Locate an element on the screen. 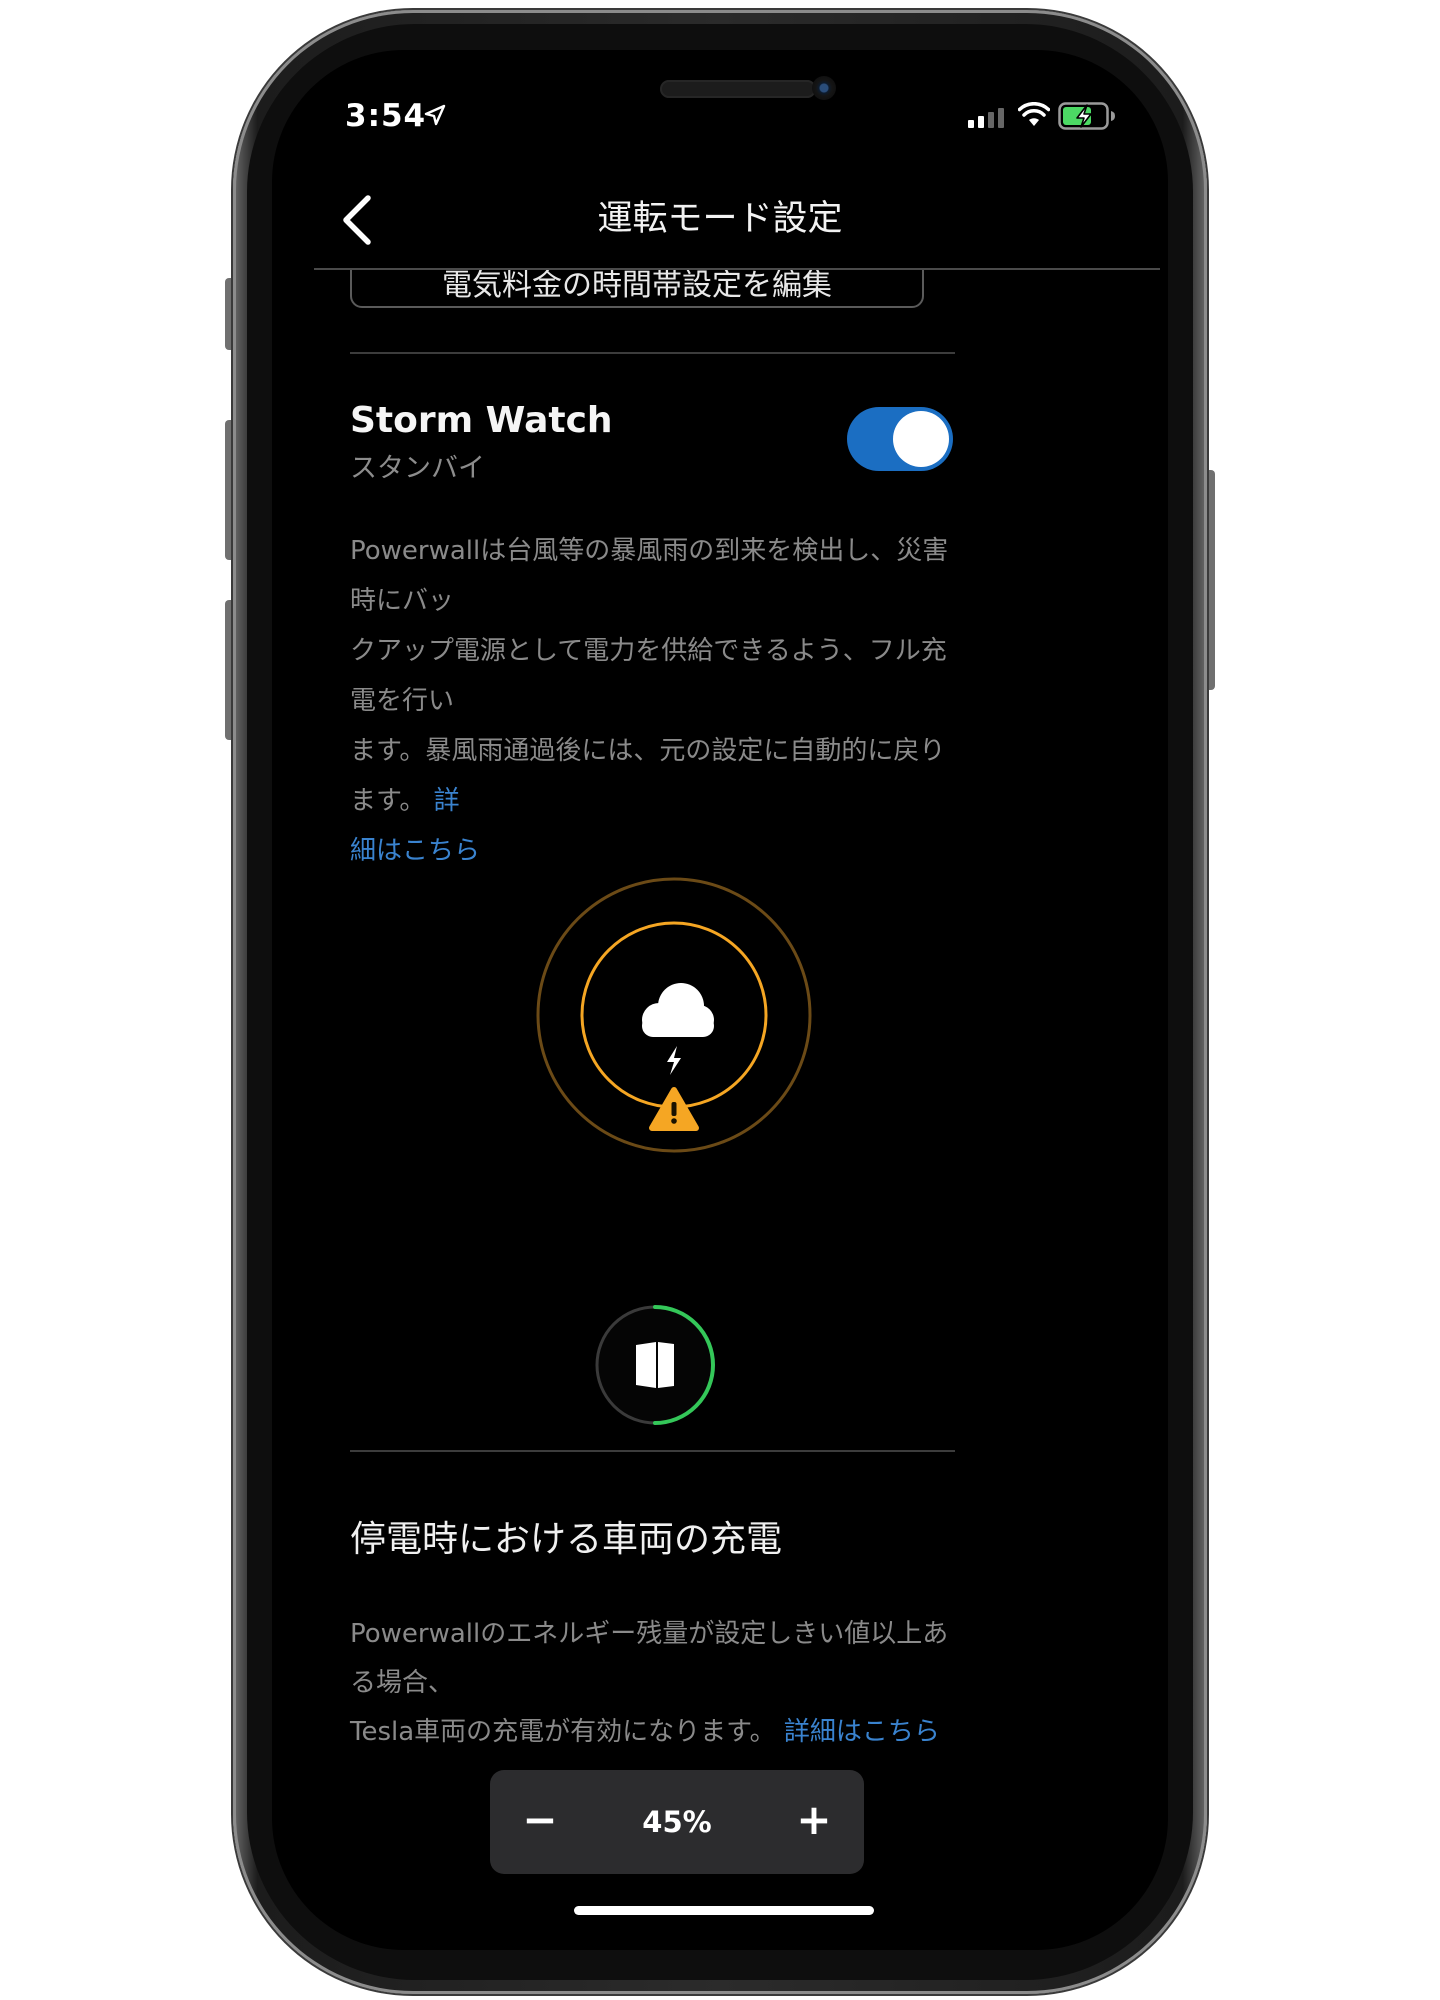  threshold-value: 45% is located at coordinates (677, 1822).